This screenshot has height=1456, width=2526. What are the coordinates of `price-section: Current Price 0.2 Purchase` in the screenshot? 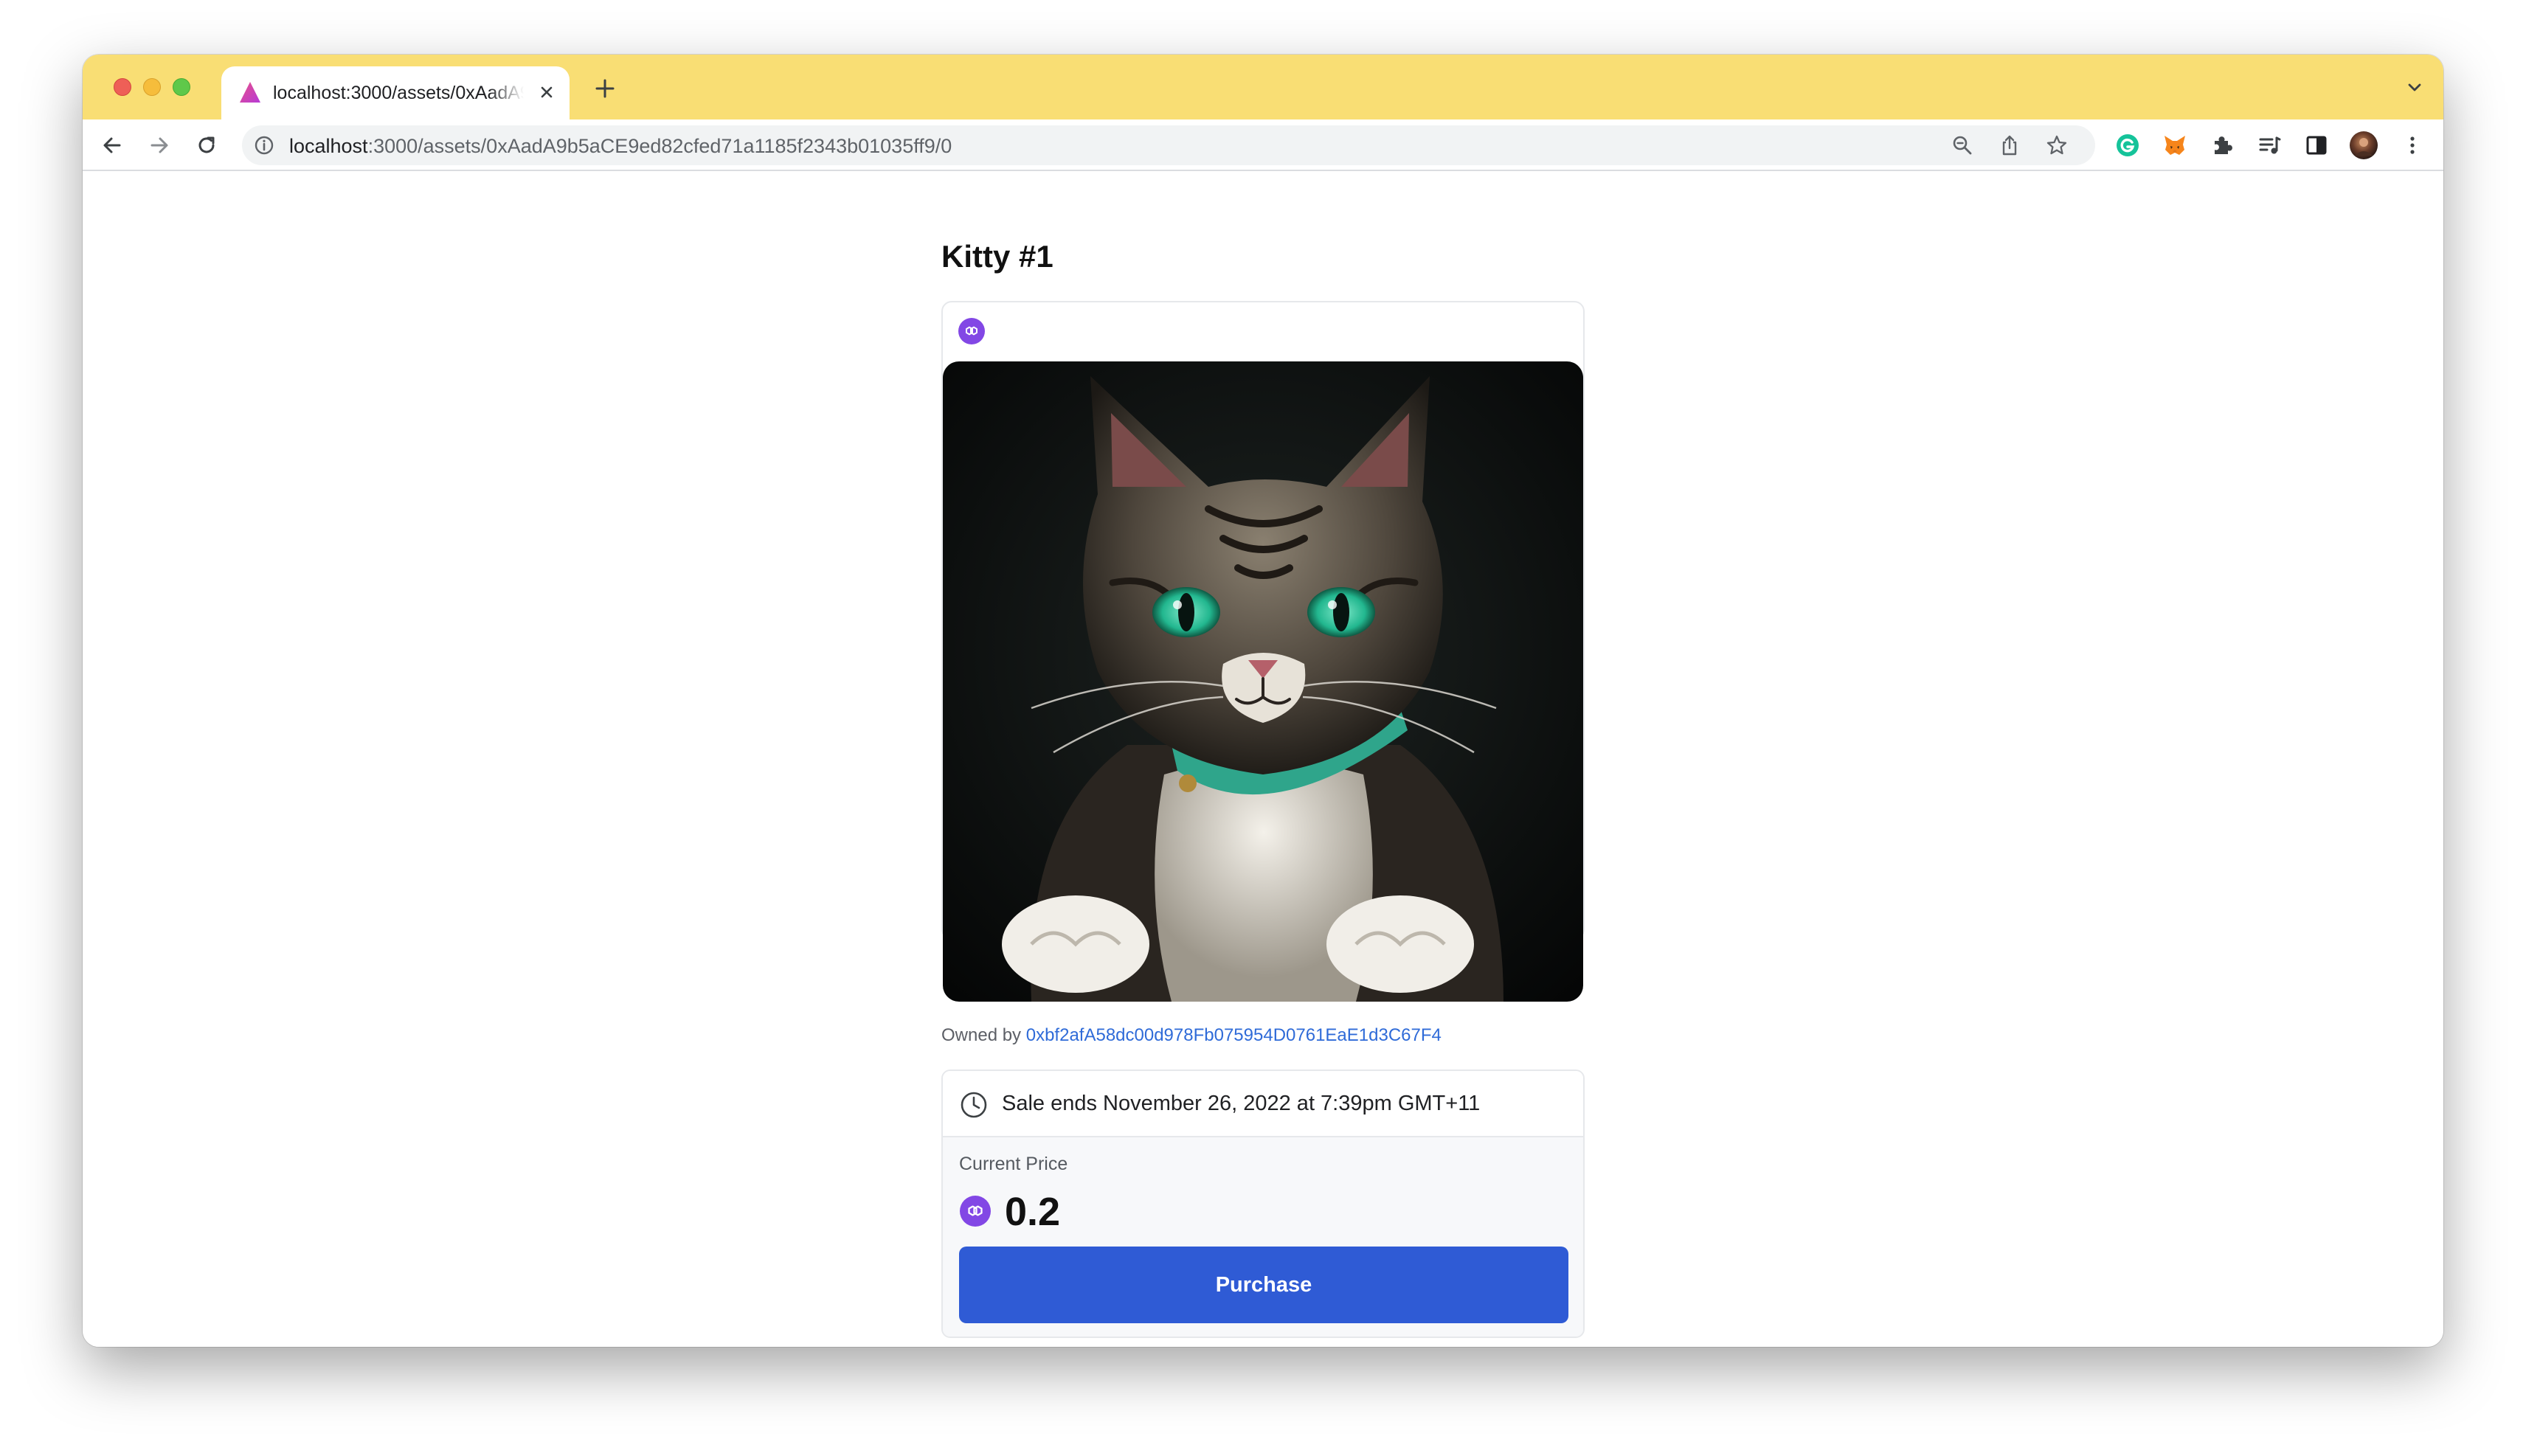 It's located at (1263, 1237).